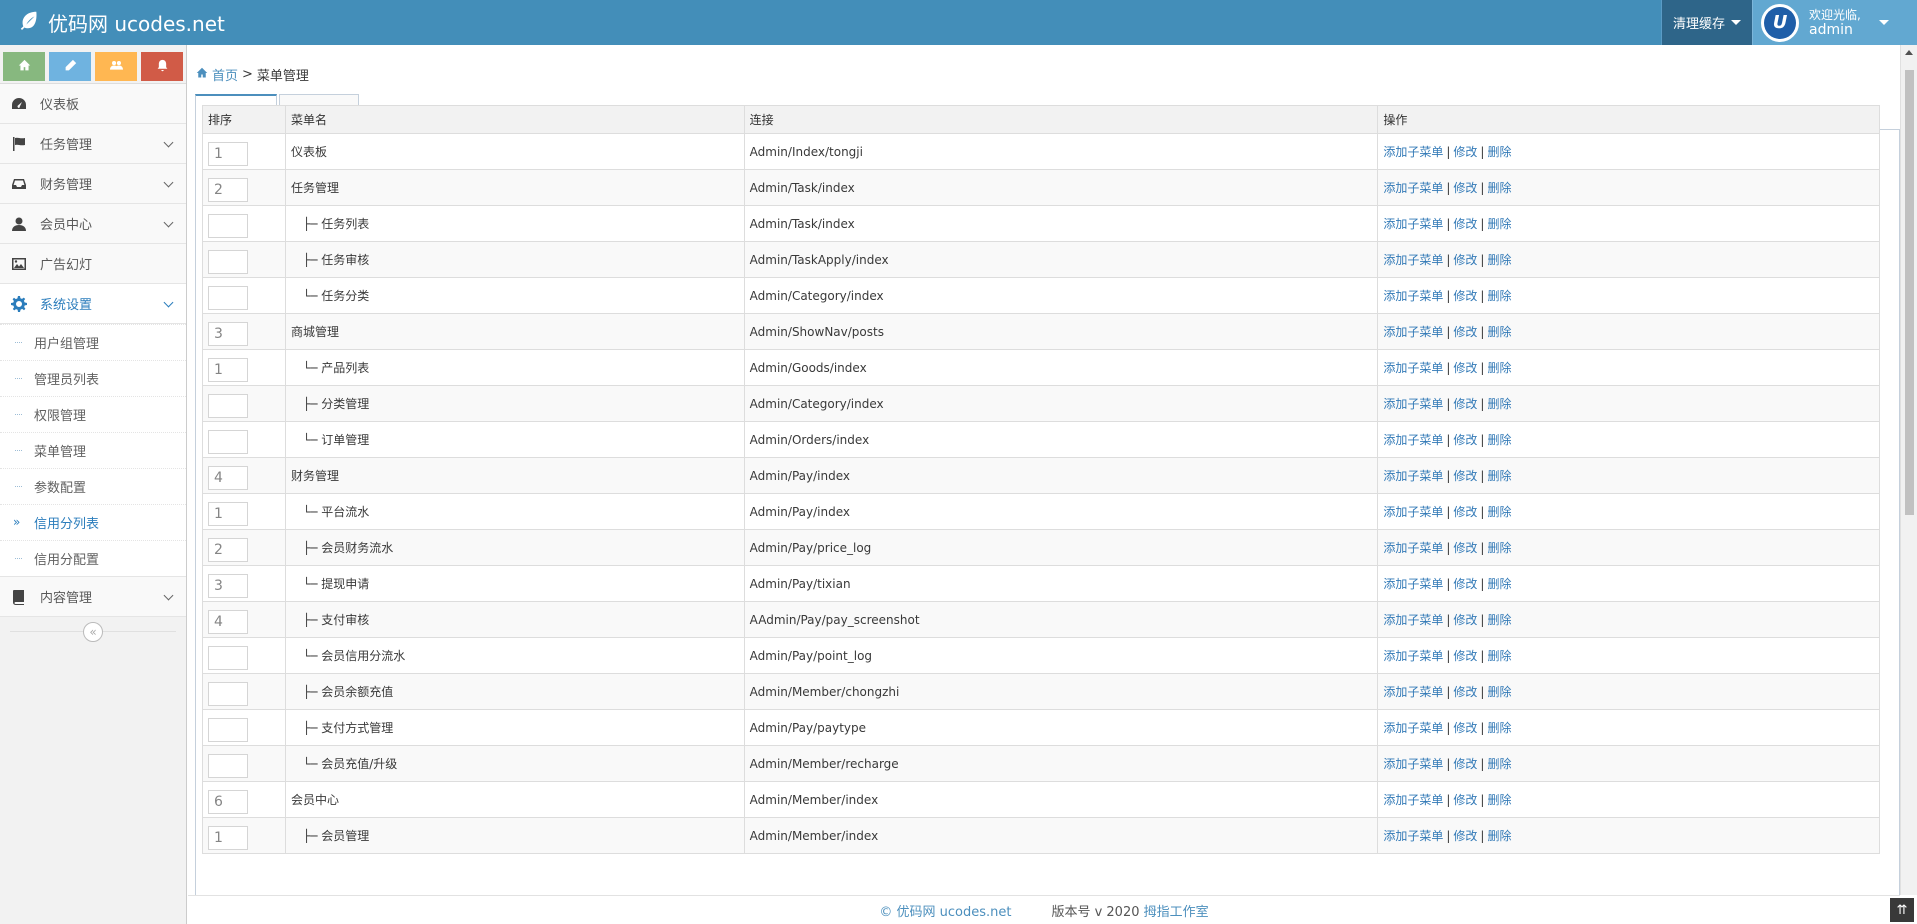  I want to click on user-menu: U 欢迎光临, admin, so click(1834, 22).